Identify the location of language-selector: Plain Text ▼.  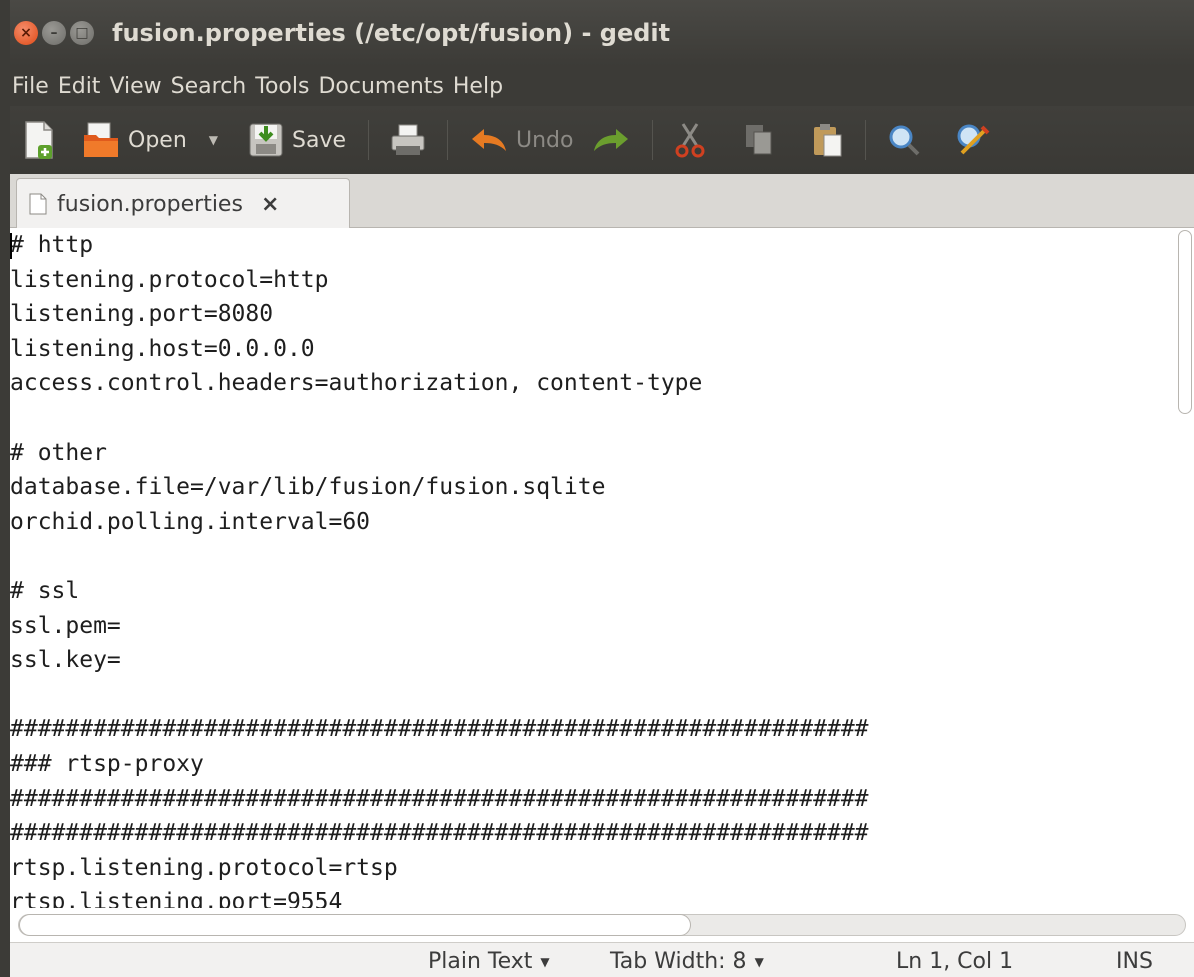
(489, 961).